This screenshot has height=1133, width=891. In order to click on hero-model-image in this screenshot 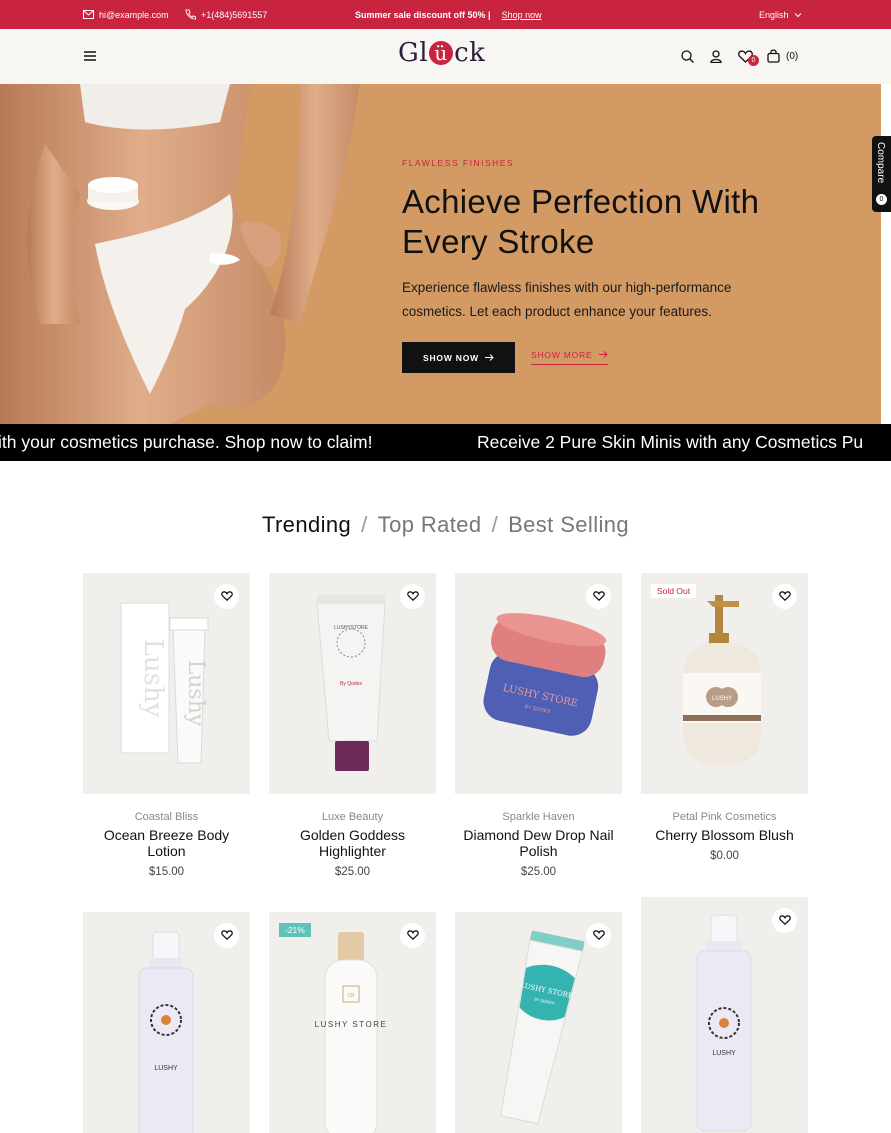, I will do `click(180, 254)`.